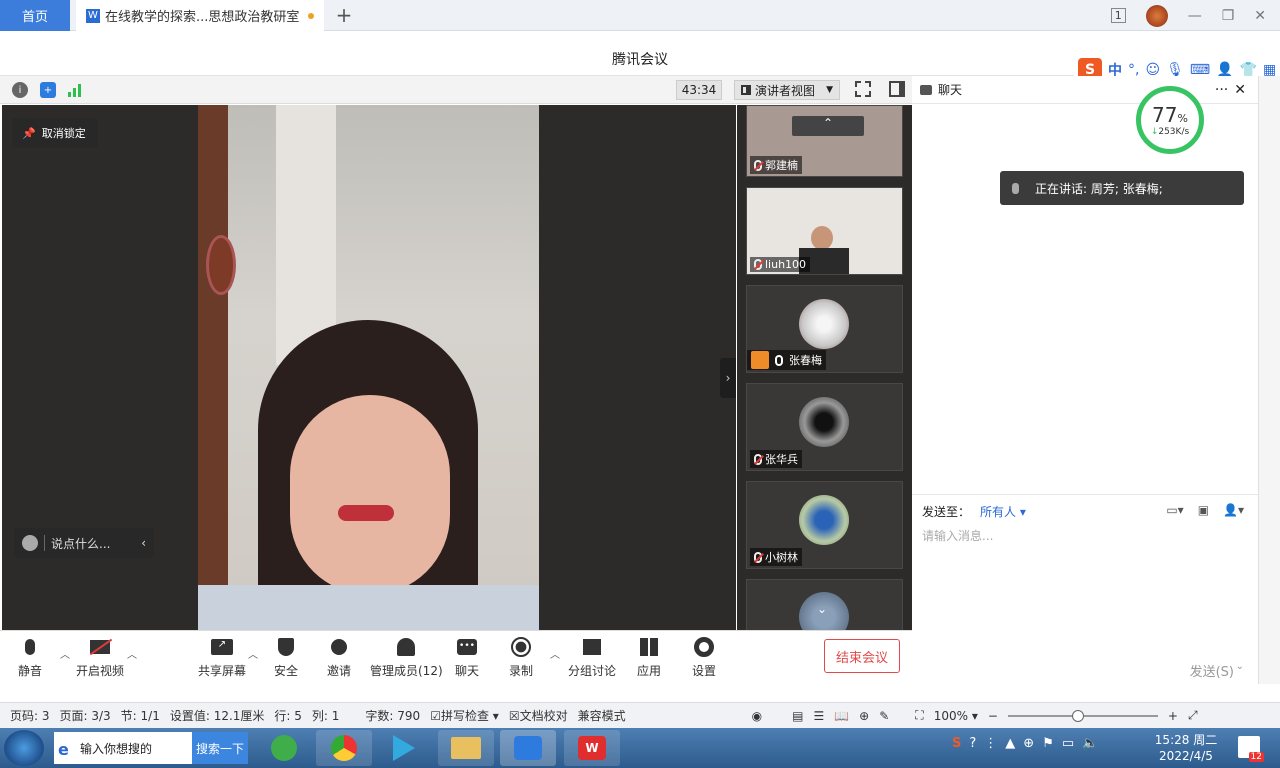 This screenshot has height=768, width=1280. What do you see at coordinates (466, 748) in the screenshot?
I see `file-explorer-icon` at bounding box center [466, 748].